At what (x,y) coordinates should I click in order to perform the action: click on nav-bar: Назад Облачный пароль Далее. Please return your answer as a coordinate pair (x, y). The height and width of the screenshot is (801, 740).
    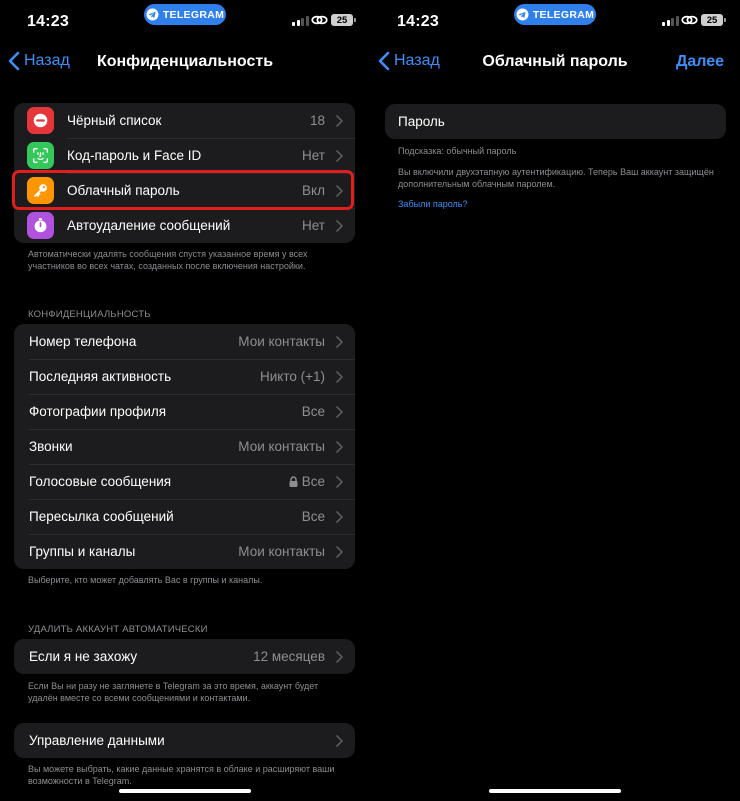
    Looking at the image, I should click on (555, 63).